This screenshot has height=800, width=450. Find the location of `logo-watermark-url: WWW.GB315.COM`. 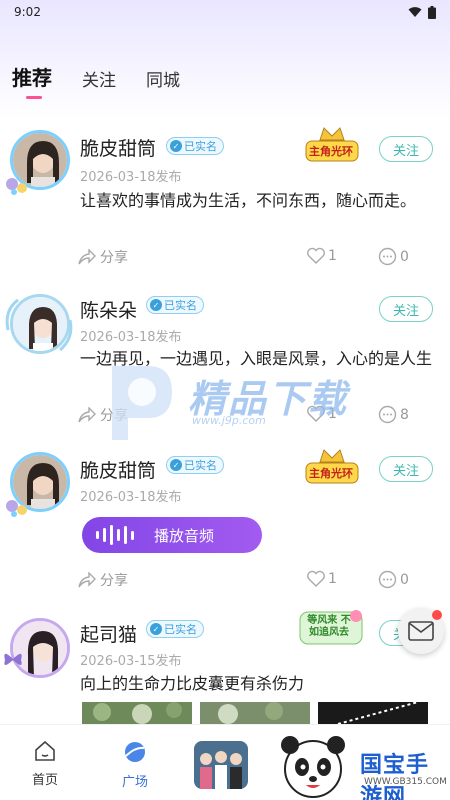

logo-watermark-url: WWW.GB315.COM is located at coordinates (405, 782).